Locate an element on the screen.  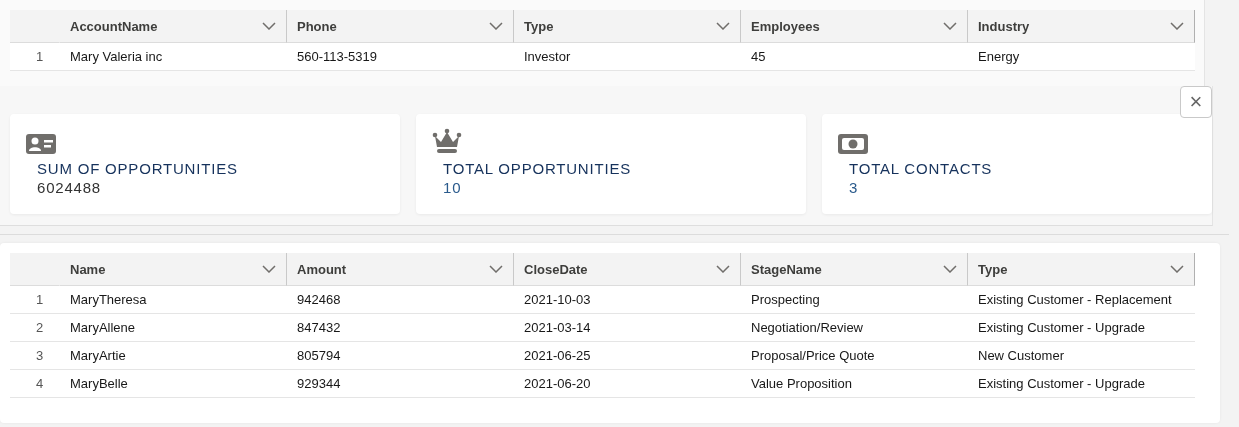
contact-card-icon is located at coordinates (41, 144).